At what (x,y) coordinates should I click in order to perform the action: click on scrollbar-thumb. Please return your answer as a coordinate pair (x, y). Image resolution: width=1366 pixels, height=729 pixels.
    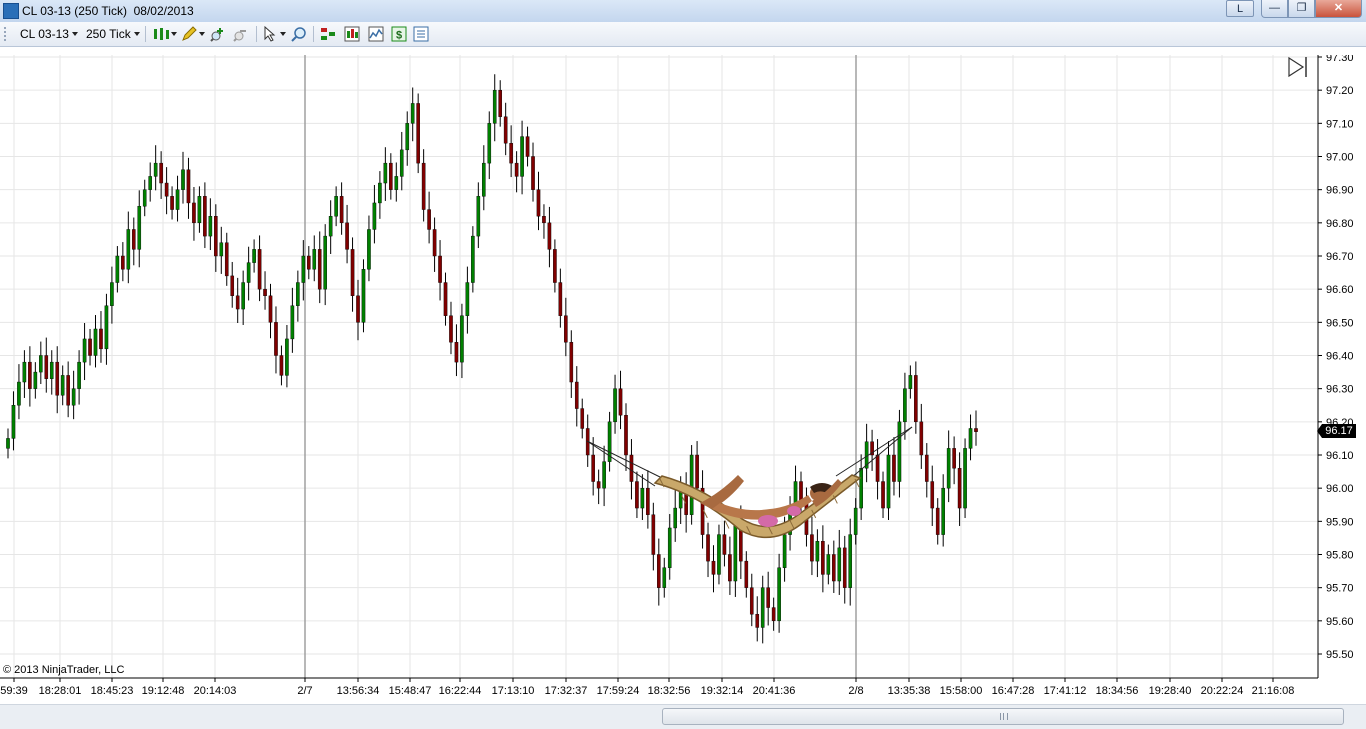
    Looking at the image, I should click on (1003, 716).